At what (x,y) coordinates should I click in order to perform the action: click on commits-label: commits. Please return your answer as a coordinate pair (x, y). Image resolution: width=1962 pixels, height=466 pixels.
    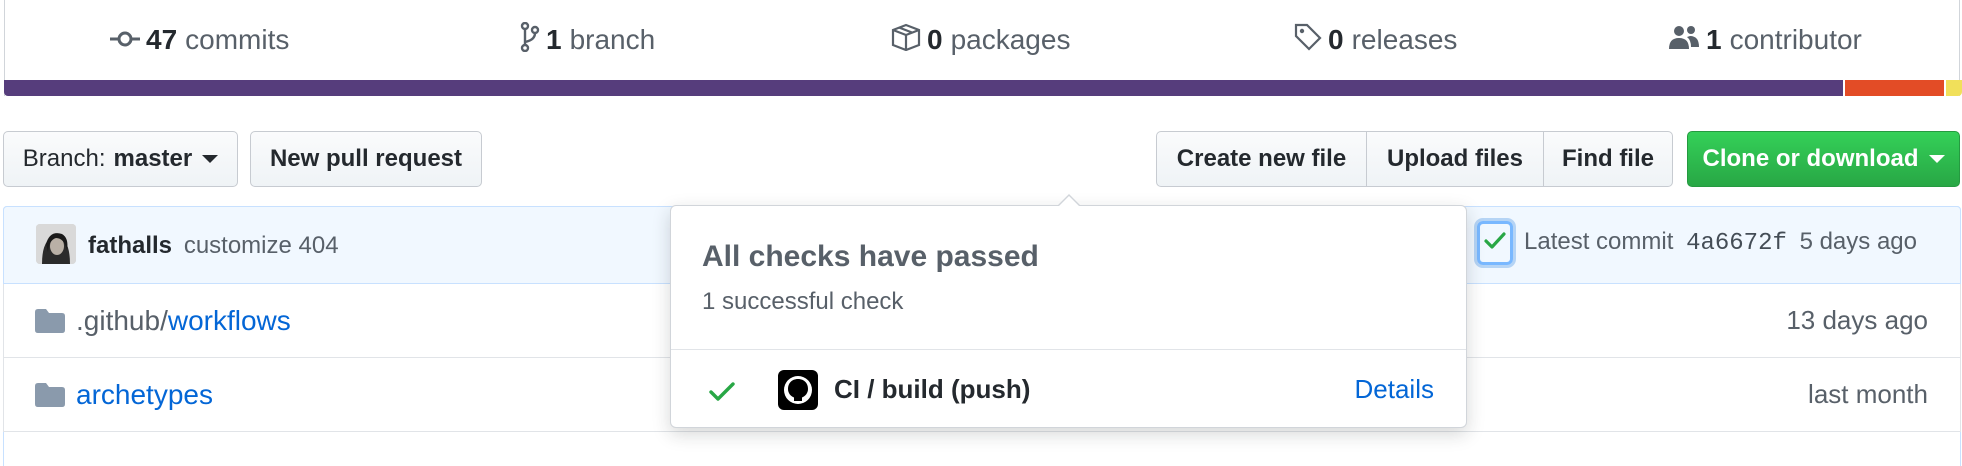
    Looking at the image, I should click on (237, 39).